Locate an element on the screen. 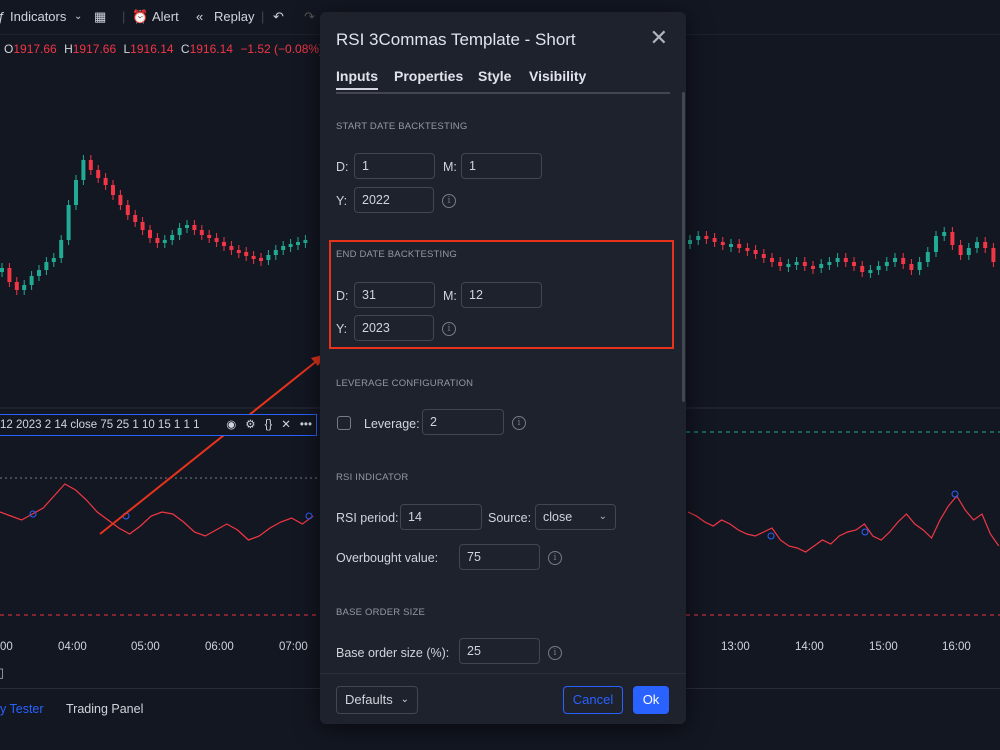 The height and width of the screenshot is (750, 1000). replay-button: Replay is located at coordinates (234, 16).